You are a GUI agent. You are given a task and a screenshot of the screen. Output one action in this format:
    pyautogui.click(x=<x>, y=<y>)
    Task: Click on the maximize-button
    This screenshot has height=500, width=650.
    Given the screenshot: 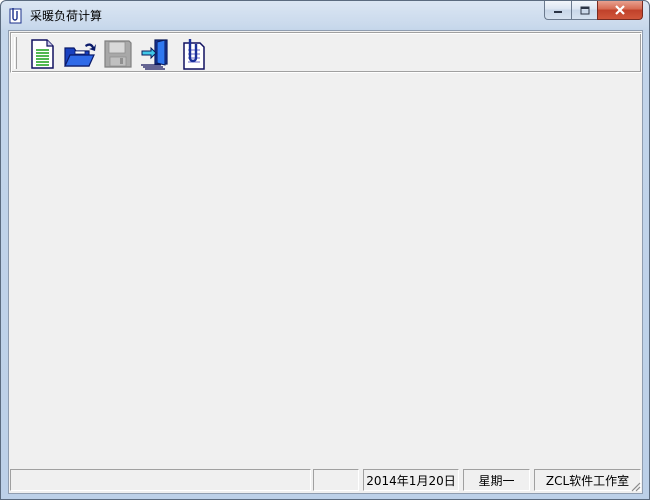 What is the action you would take?
    pyautogui.click(x=584, y=10)
    